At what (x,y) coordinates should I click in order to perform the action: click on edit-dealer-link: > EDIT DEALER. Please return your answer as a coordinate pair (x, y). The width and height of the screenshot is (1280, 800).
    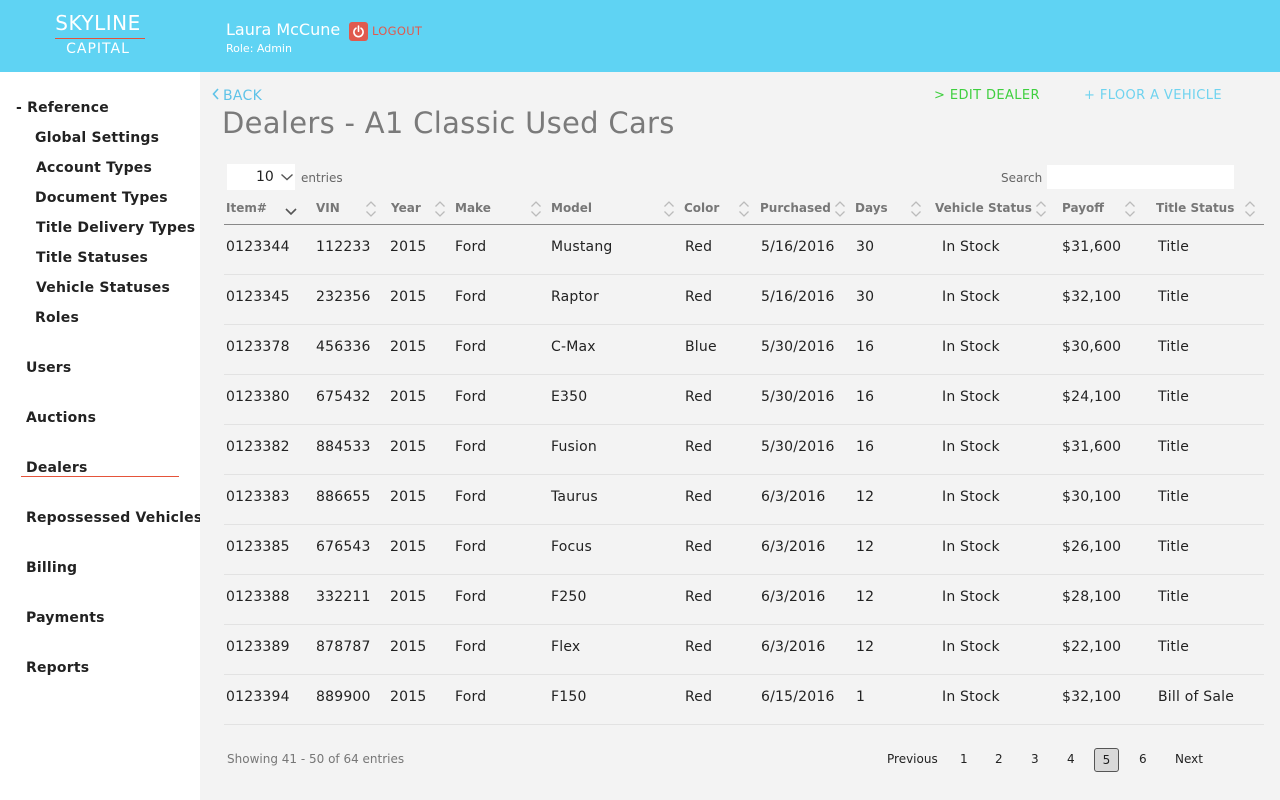
    Looking at the image, I should click on (987, 95).